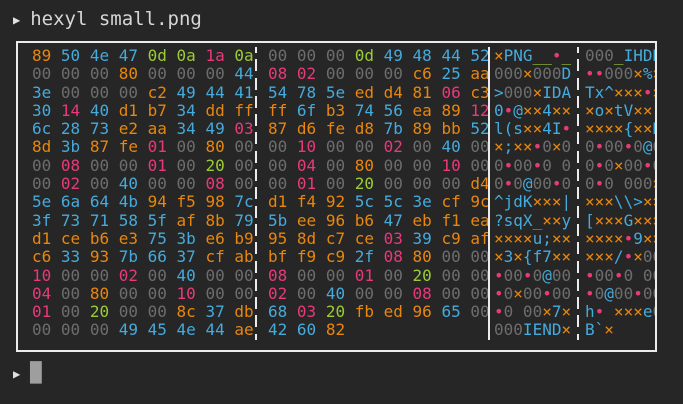 The height and width of the screenshot is (404, 683). What do you see at coordinates (244, 56) in the screenshot?
I see `hex-byte: 0a` at bounding box center [244, 56].